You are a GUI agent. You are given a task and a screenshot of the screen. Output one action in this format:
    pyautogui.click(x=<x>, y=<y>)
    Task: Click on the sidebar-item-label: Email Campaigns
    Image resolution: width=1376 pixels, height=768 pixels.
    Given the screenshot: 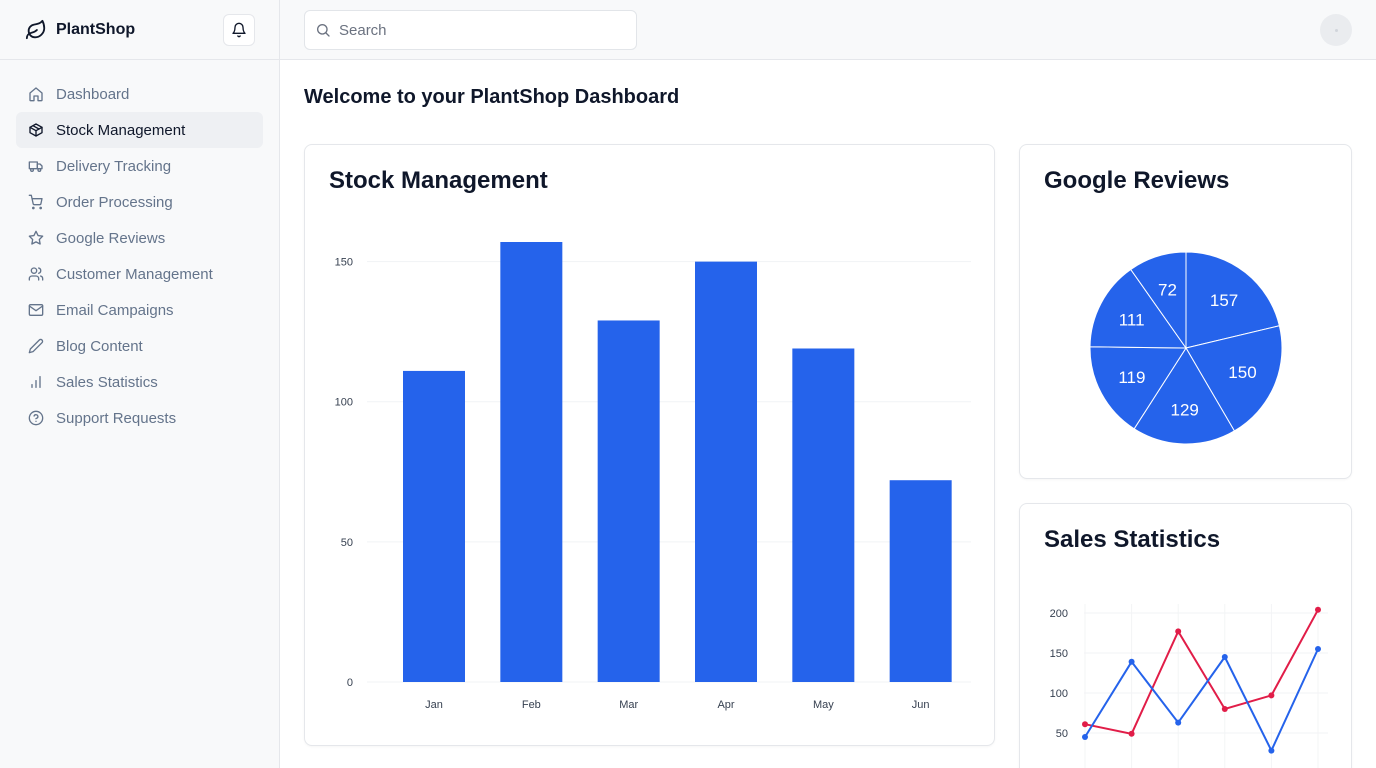 What is the action you would take?
    pyautogui.click(x=115, y=310)
    